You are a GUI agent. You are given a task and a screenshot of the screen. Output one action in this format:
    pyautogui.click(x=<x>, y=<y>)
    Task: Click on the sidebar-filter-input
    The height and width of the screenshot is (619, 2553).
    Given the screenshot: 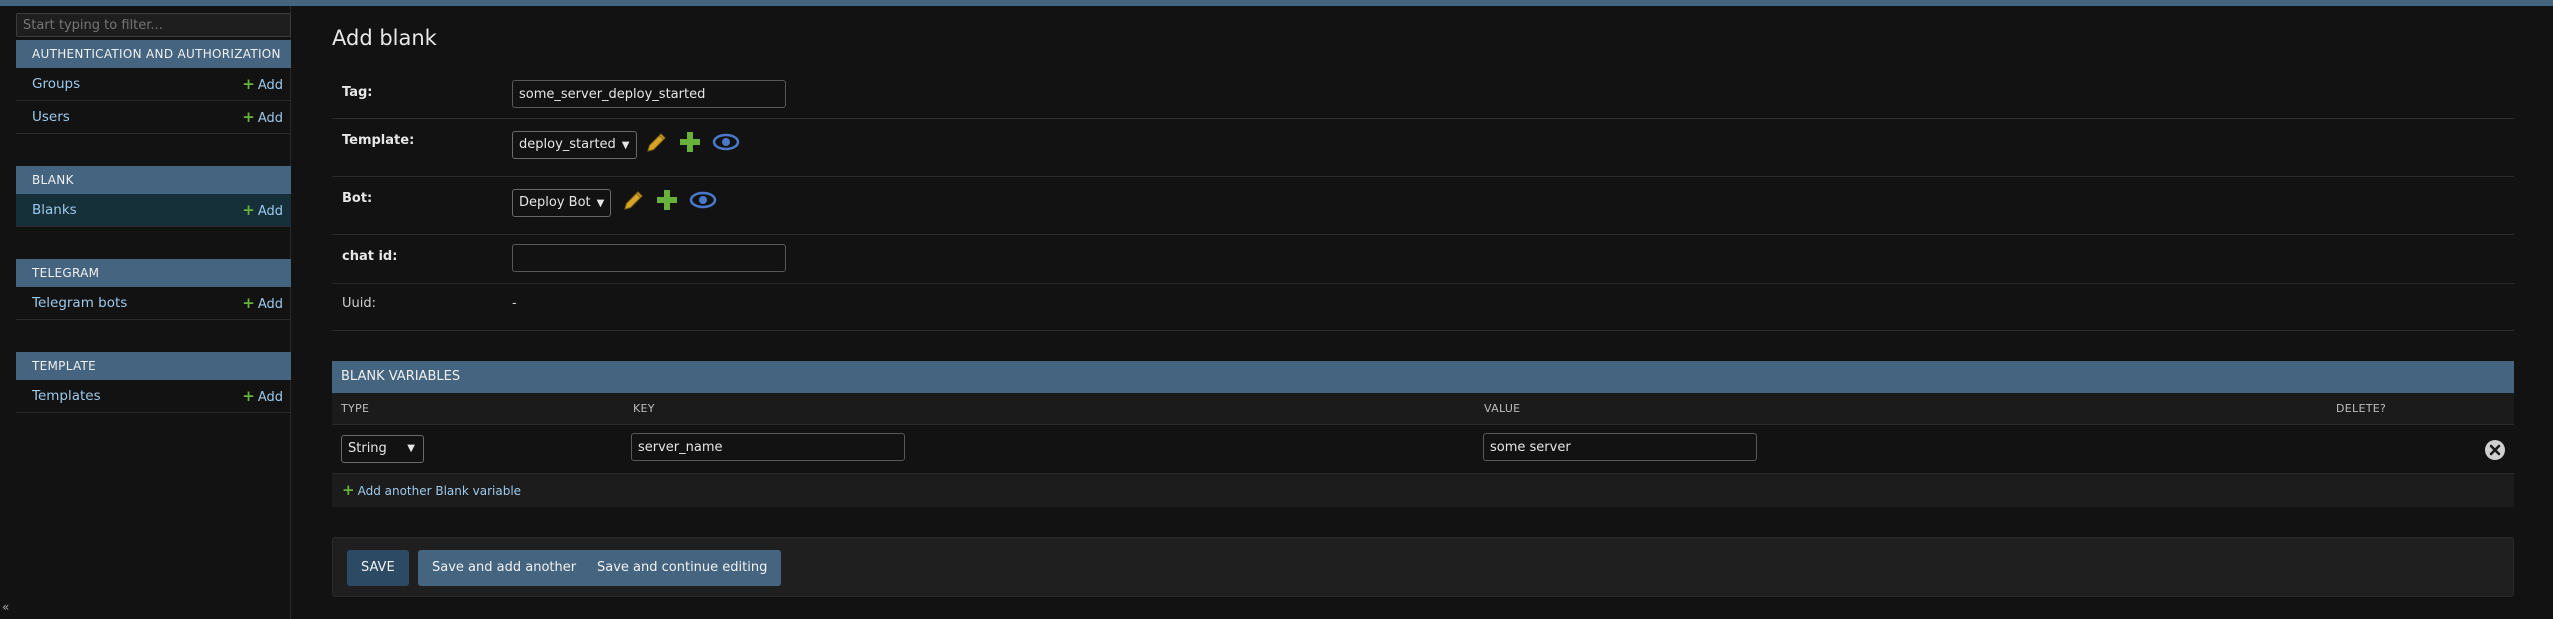 What is the action you would take?
    pyautogui.click(x=153, y=25)
    